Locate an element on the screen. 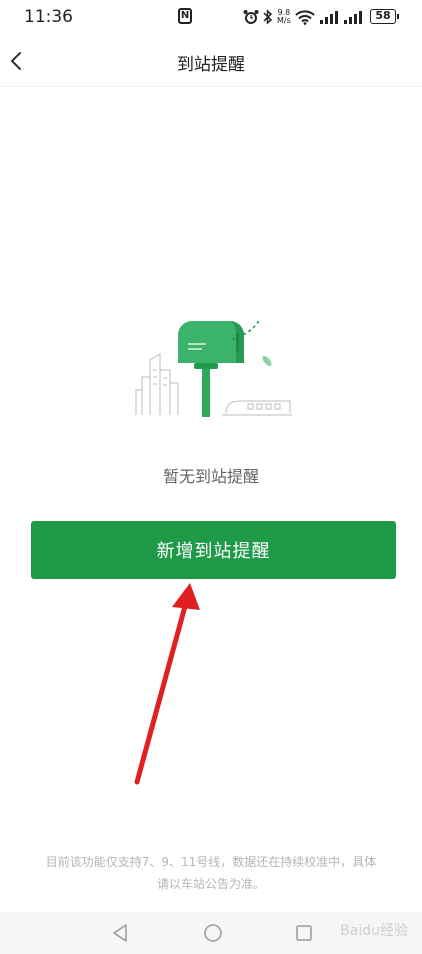 The image size is (422, 954). mailbox-flag is located at coordinates (237, 343).